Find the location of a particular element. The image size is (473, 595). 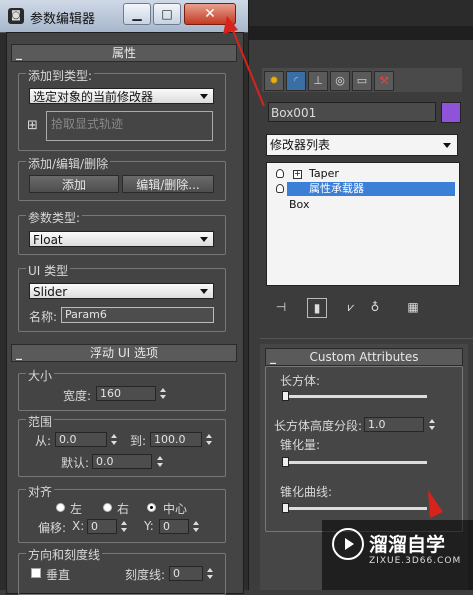

annotation-arrow-slider is located at coordinates (435, 504).